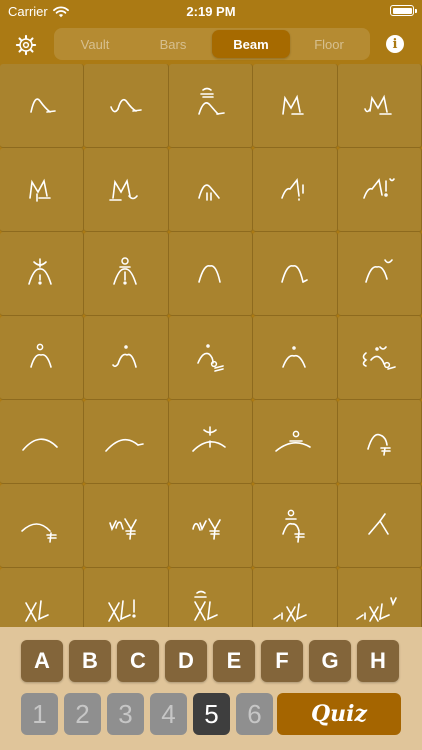 This screenshot has width=422, height=750. I want to click on key-b: B, so click(90, 661).